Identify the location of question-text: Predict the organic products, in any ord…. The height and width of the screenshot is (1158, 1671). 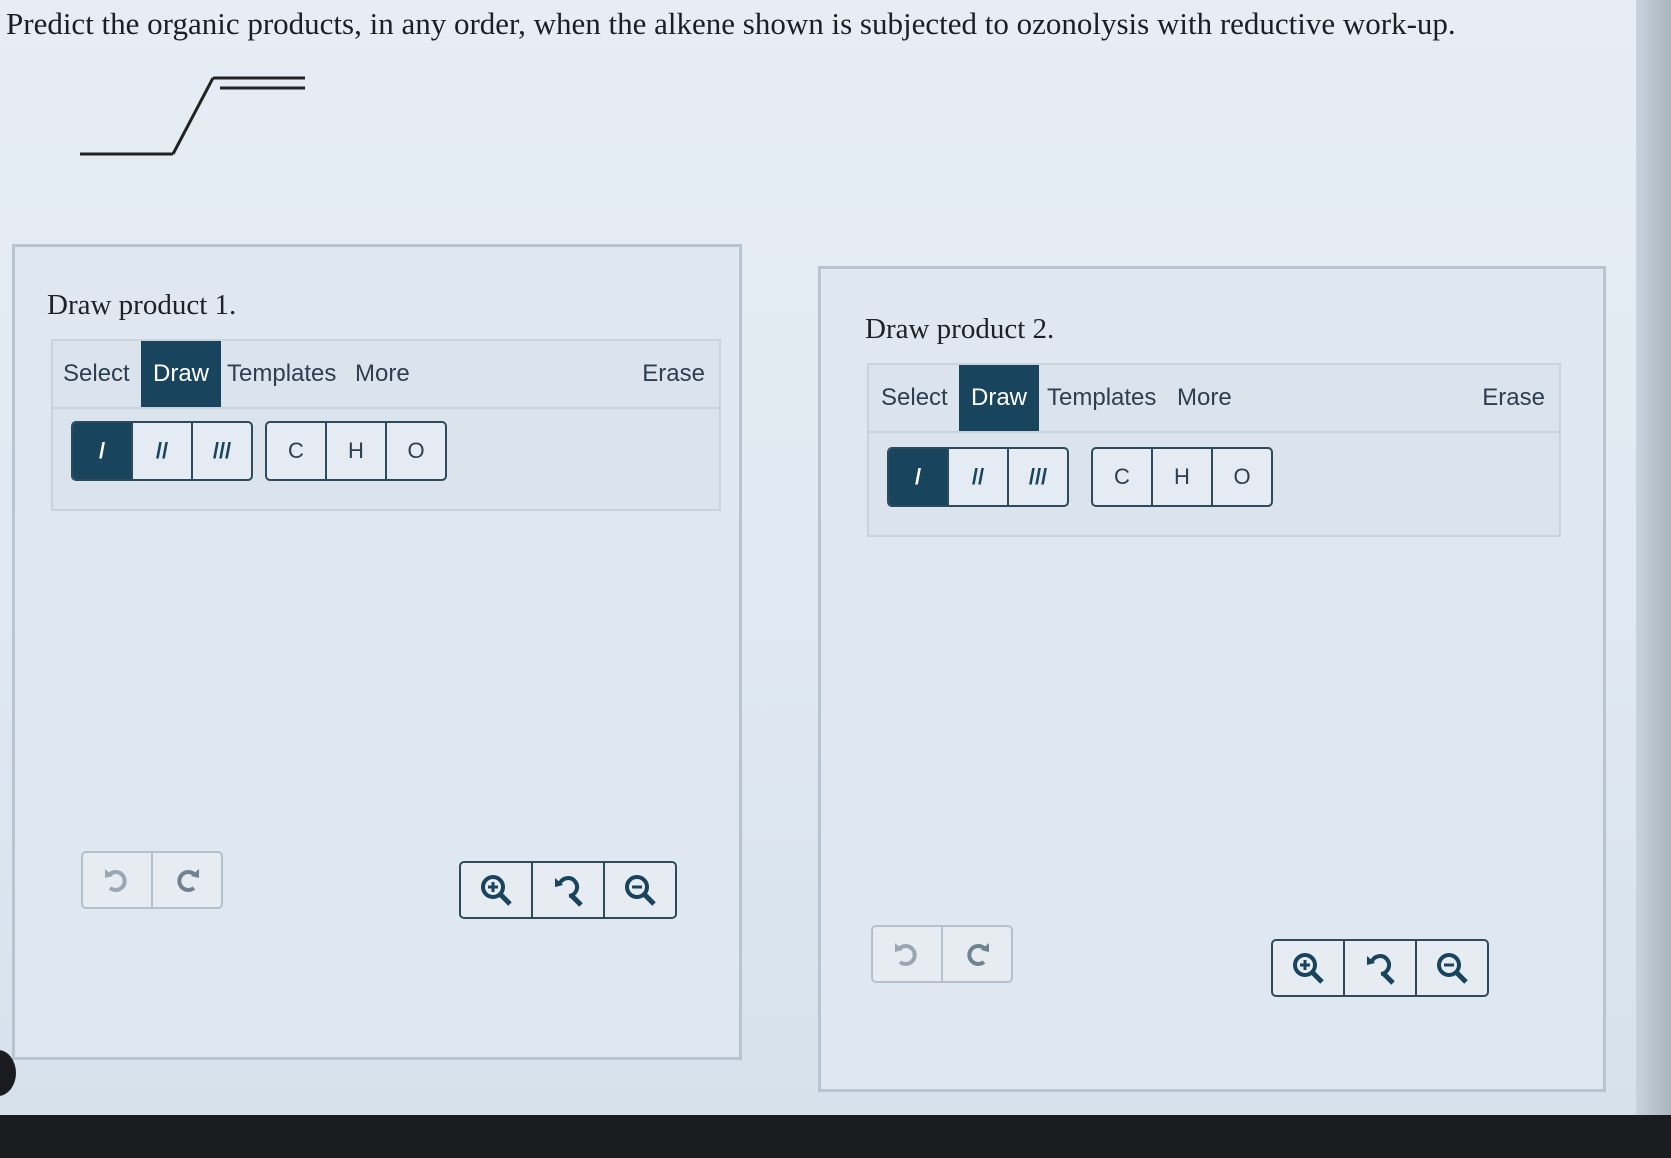
(731, 23).